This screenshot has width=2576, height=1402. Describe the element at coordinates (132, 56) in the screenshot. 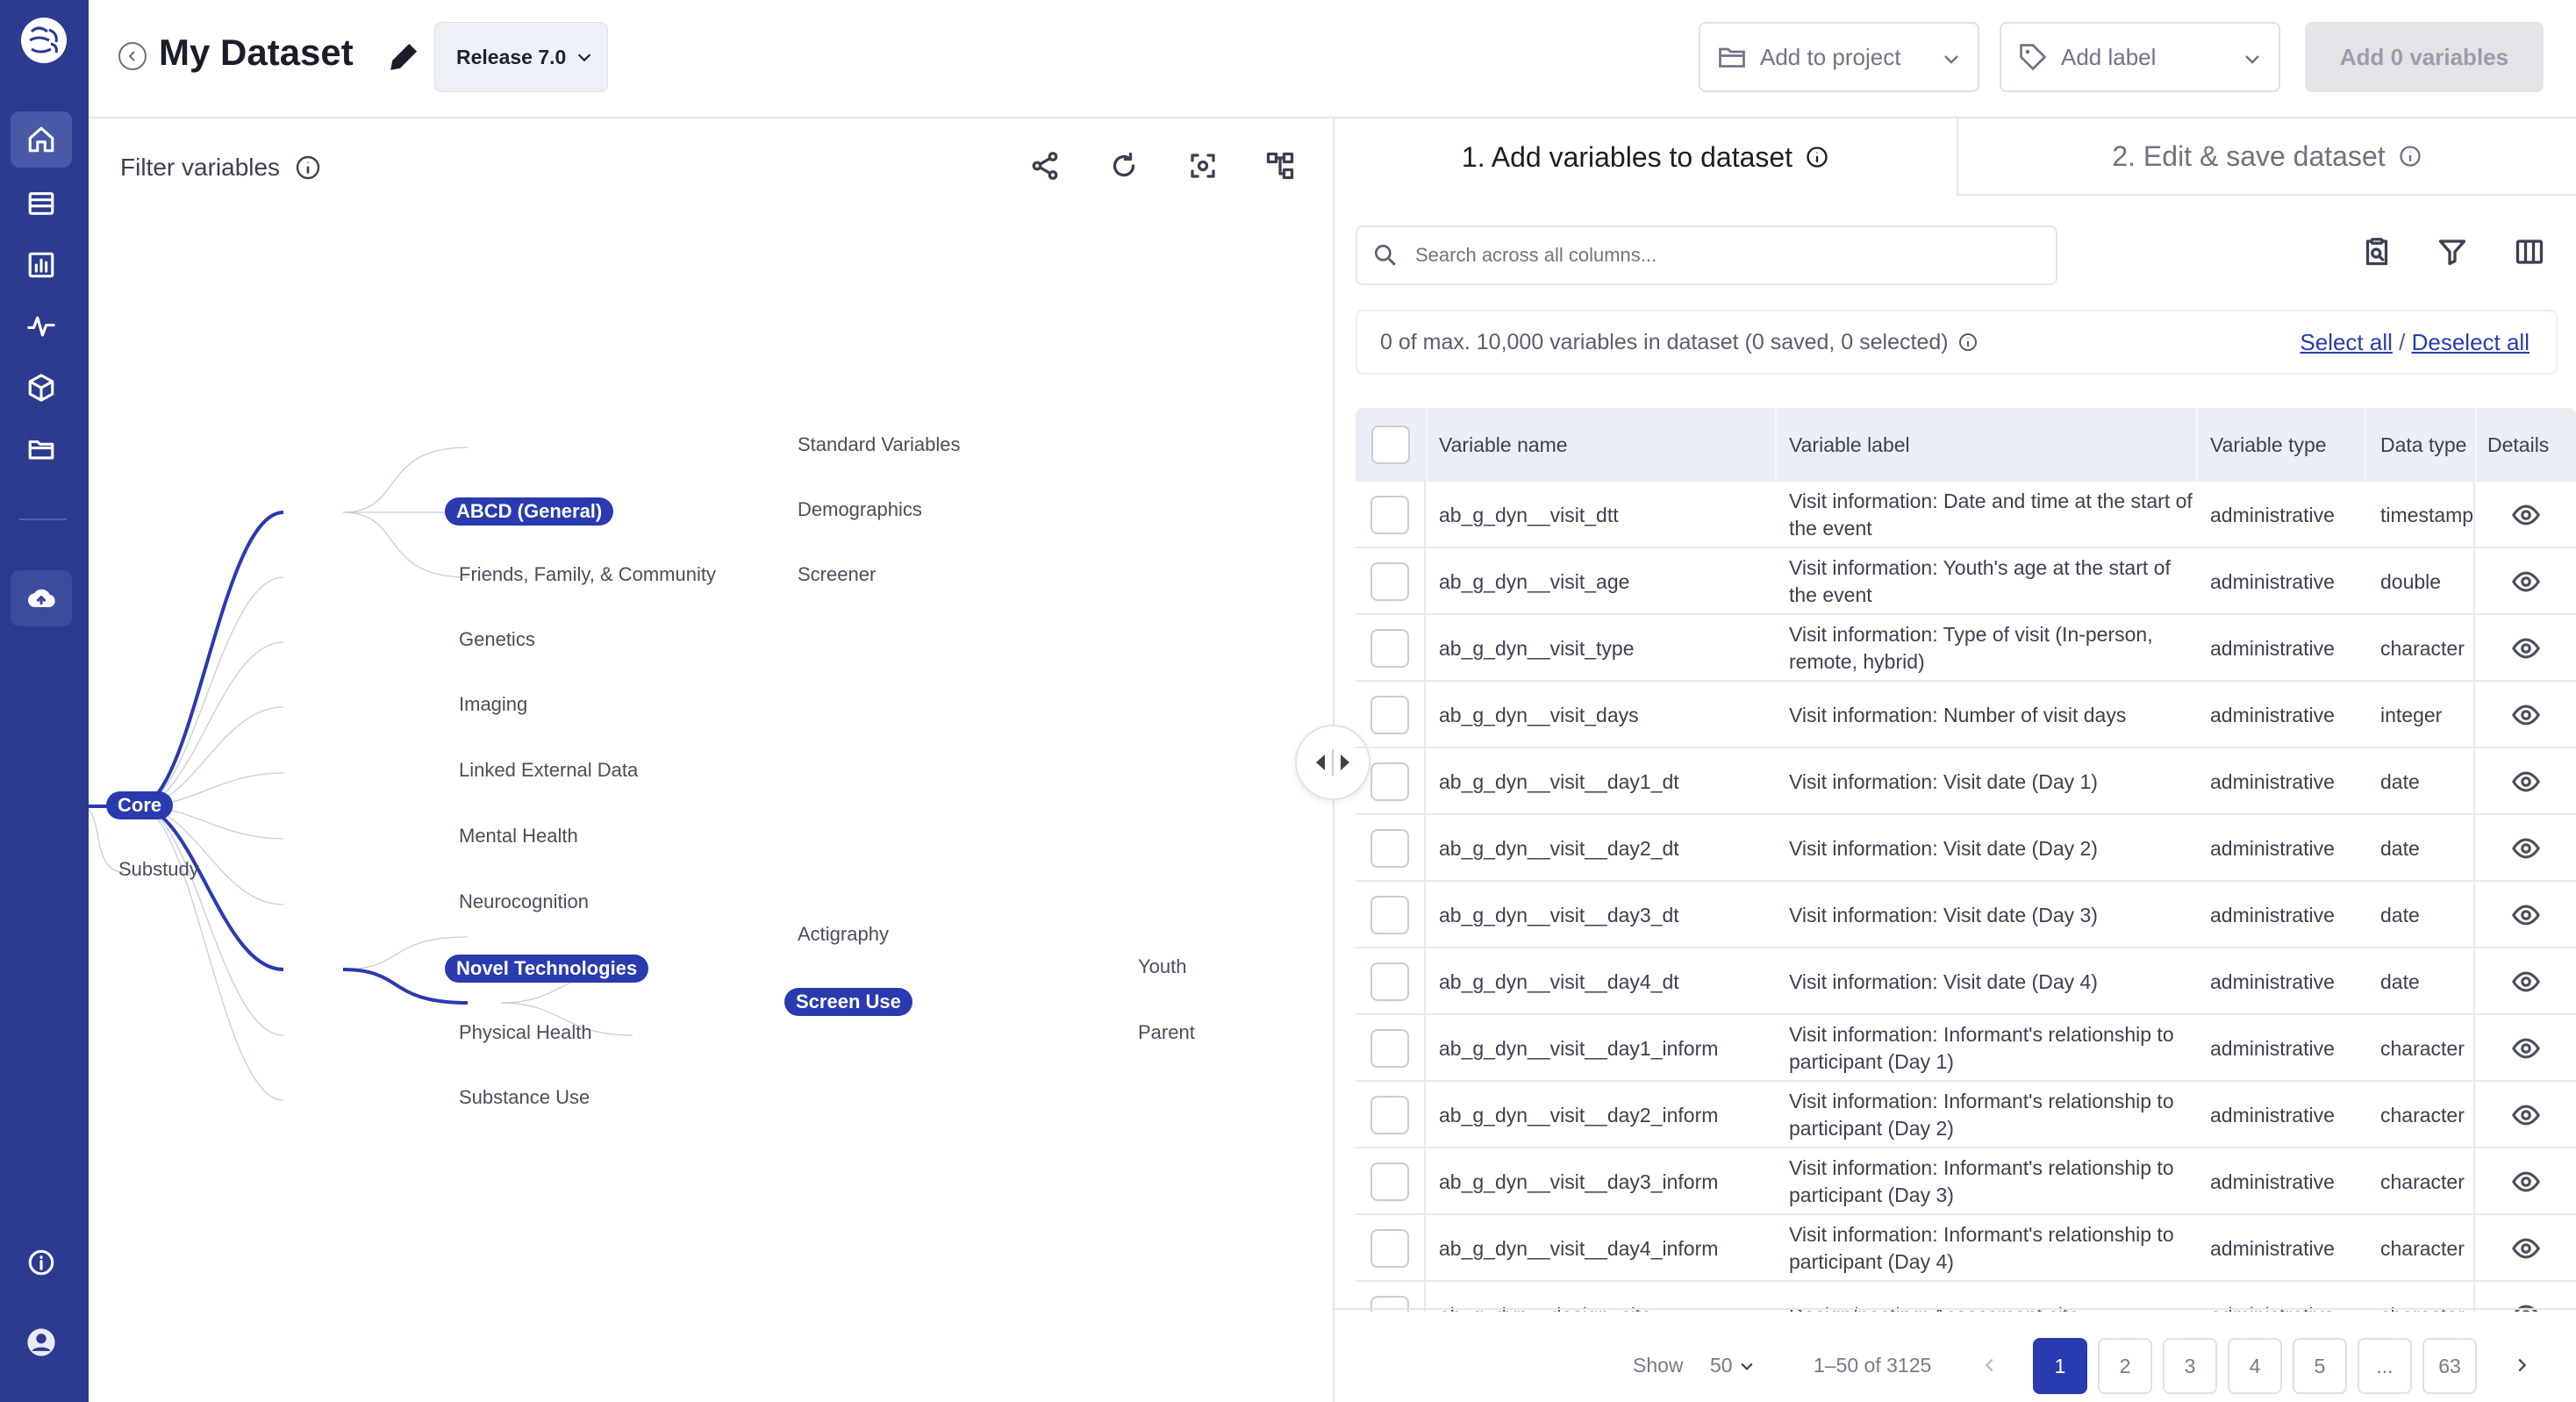

I see `back-button` at that location.